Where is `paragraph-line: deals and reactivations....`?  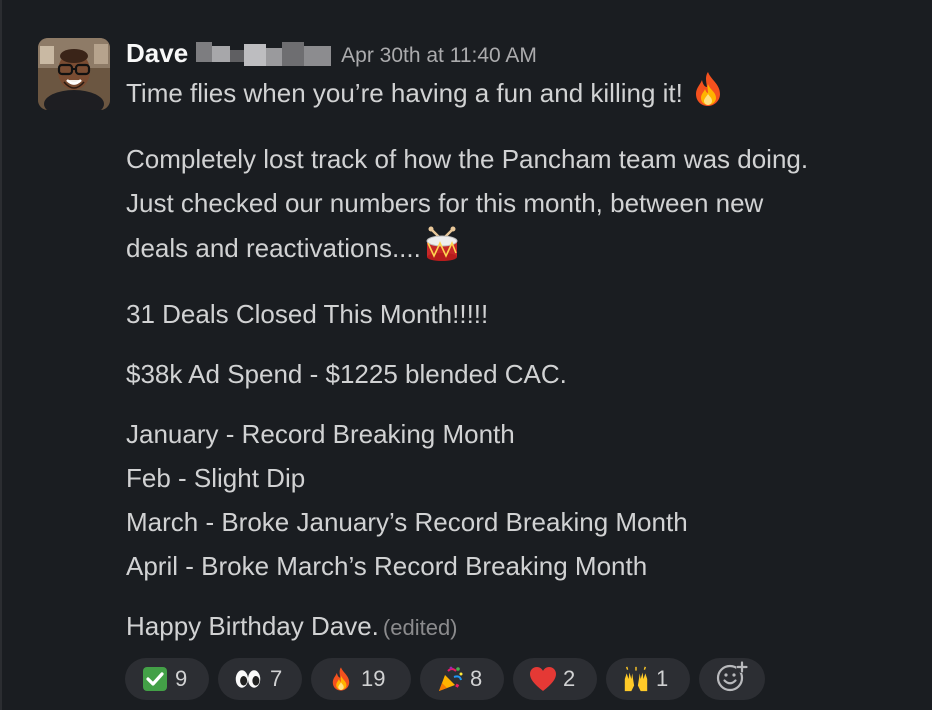
paragraph-line: deals and reactivations.... is located at coordinates (273, 248).